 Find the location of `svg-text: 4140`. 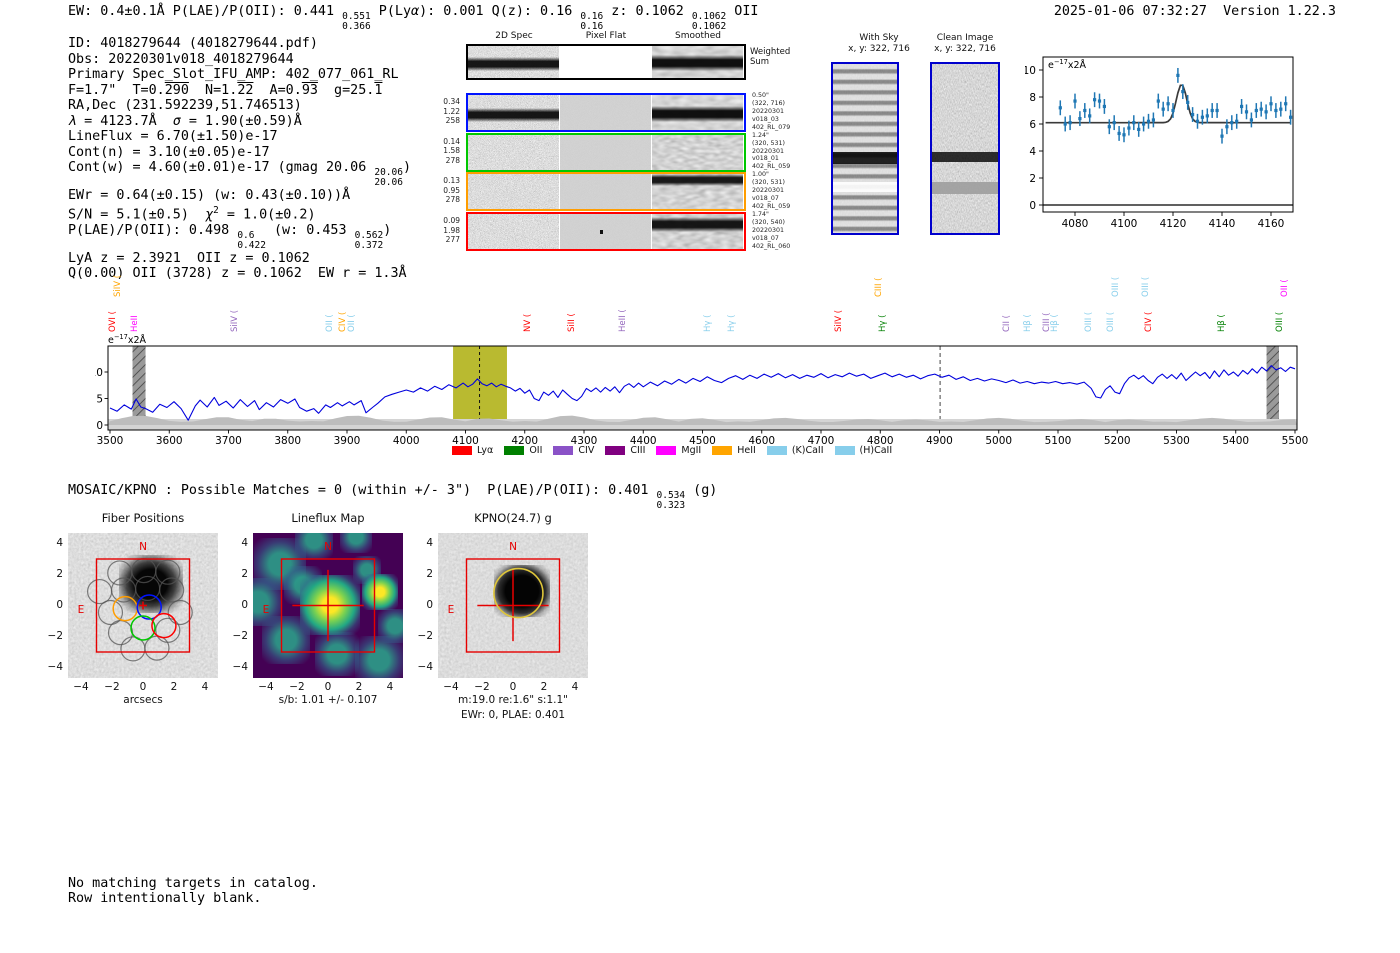

svg-text: 4140 is located at coordinates (1222, 224).